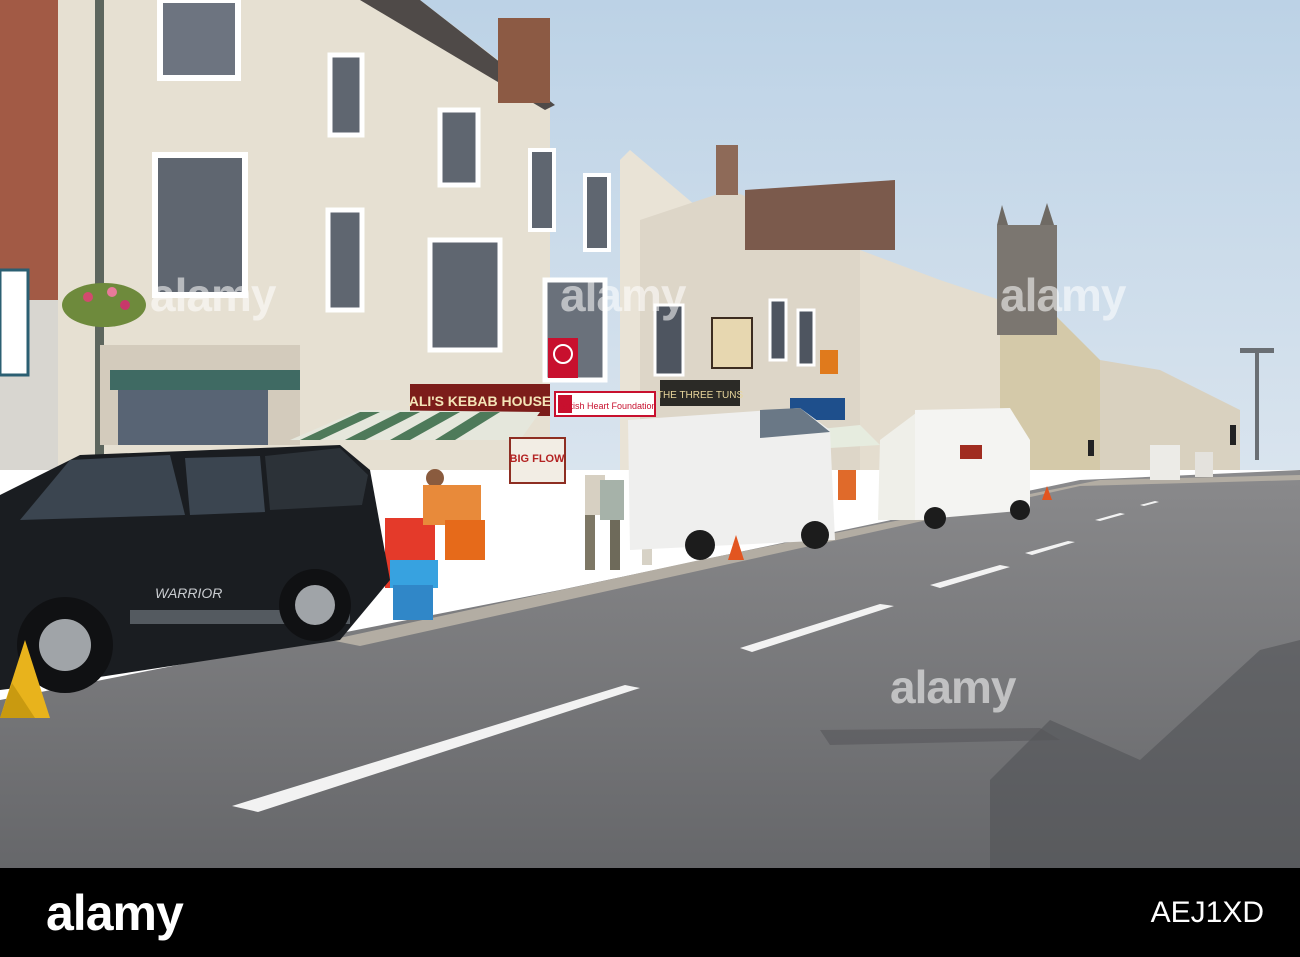  What do you see at coordinates (700, 395) in the screenshot?
I see `pub-fascia-text: THE THREE TUNS` at bounding box center [700, 395].